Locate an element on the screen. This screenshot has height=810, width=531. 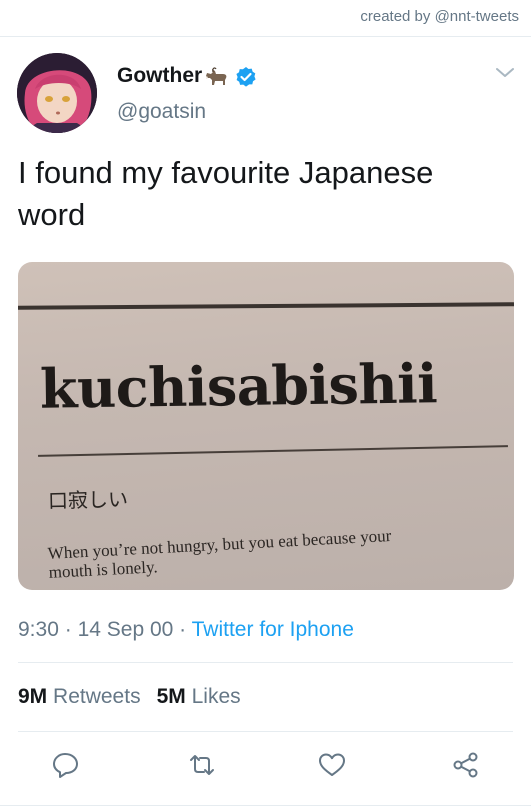
tweet-meta: 9:30 · 14 Sep 00 · Twitter for Iphone is located at coordinates (186, 630).